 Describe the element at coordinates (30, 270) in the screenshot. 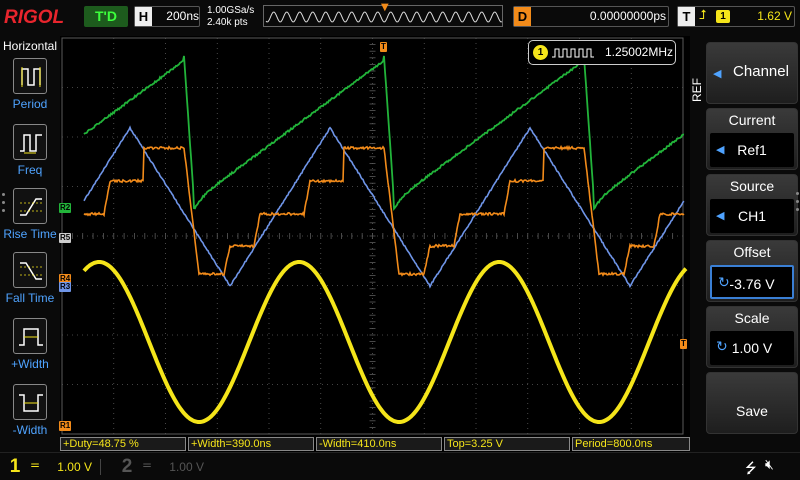

I see `fall-time-icon` at that location.